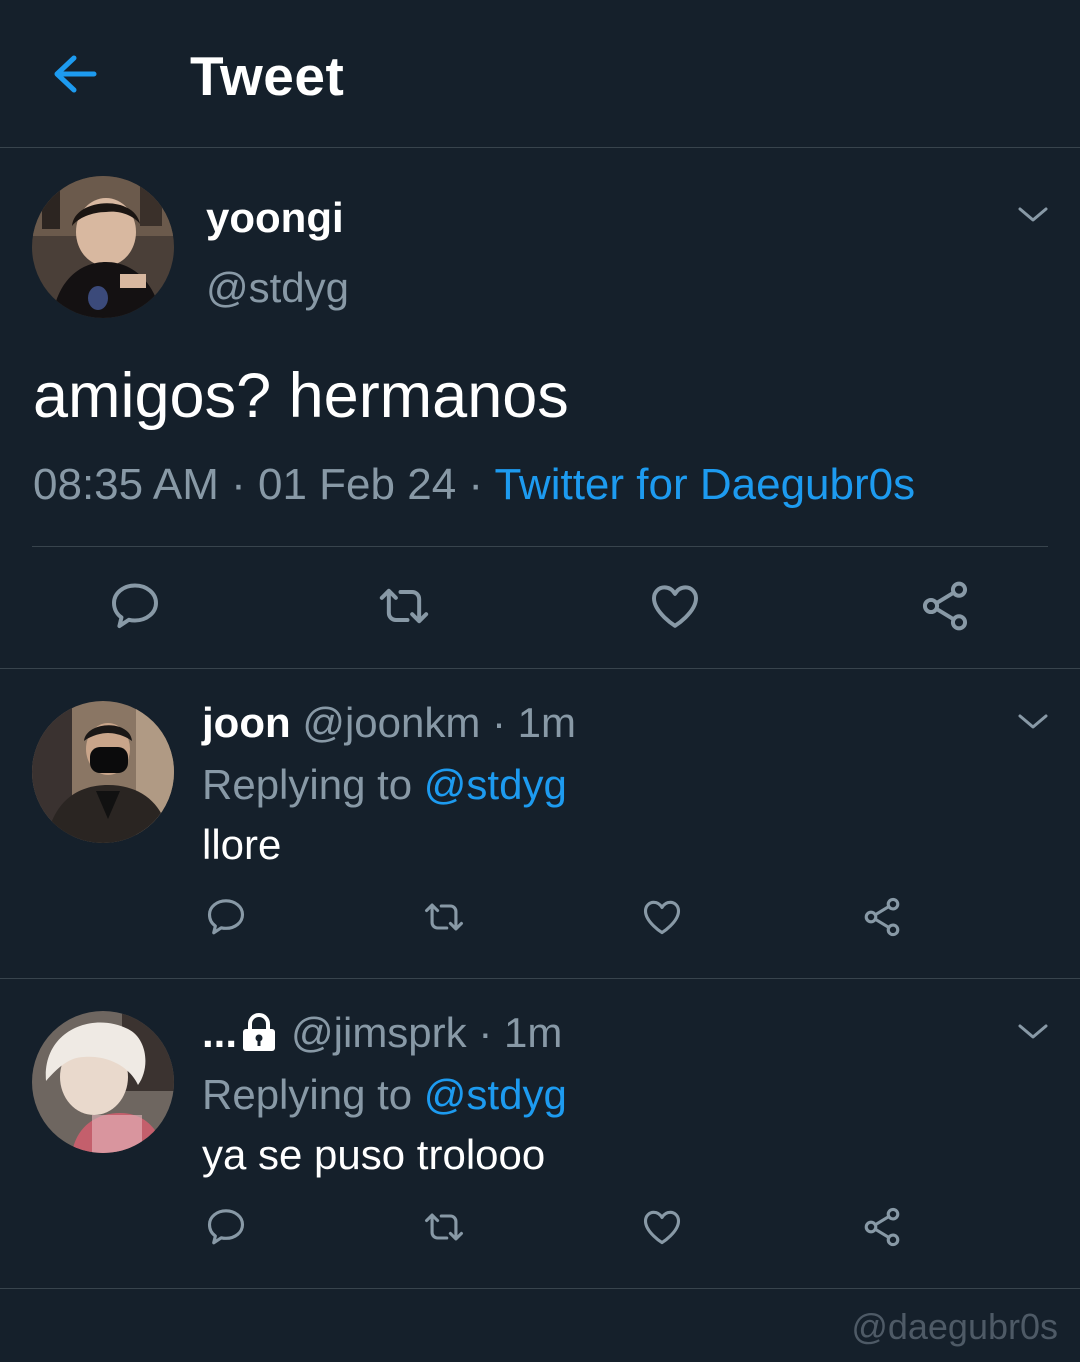  What do you see at coordinates (242, 844) in the screenshot?
I see `reply-text: llore` at bounding box center [242, 844].